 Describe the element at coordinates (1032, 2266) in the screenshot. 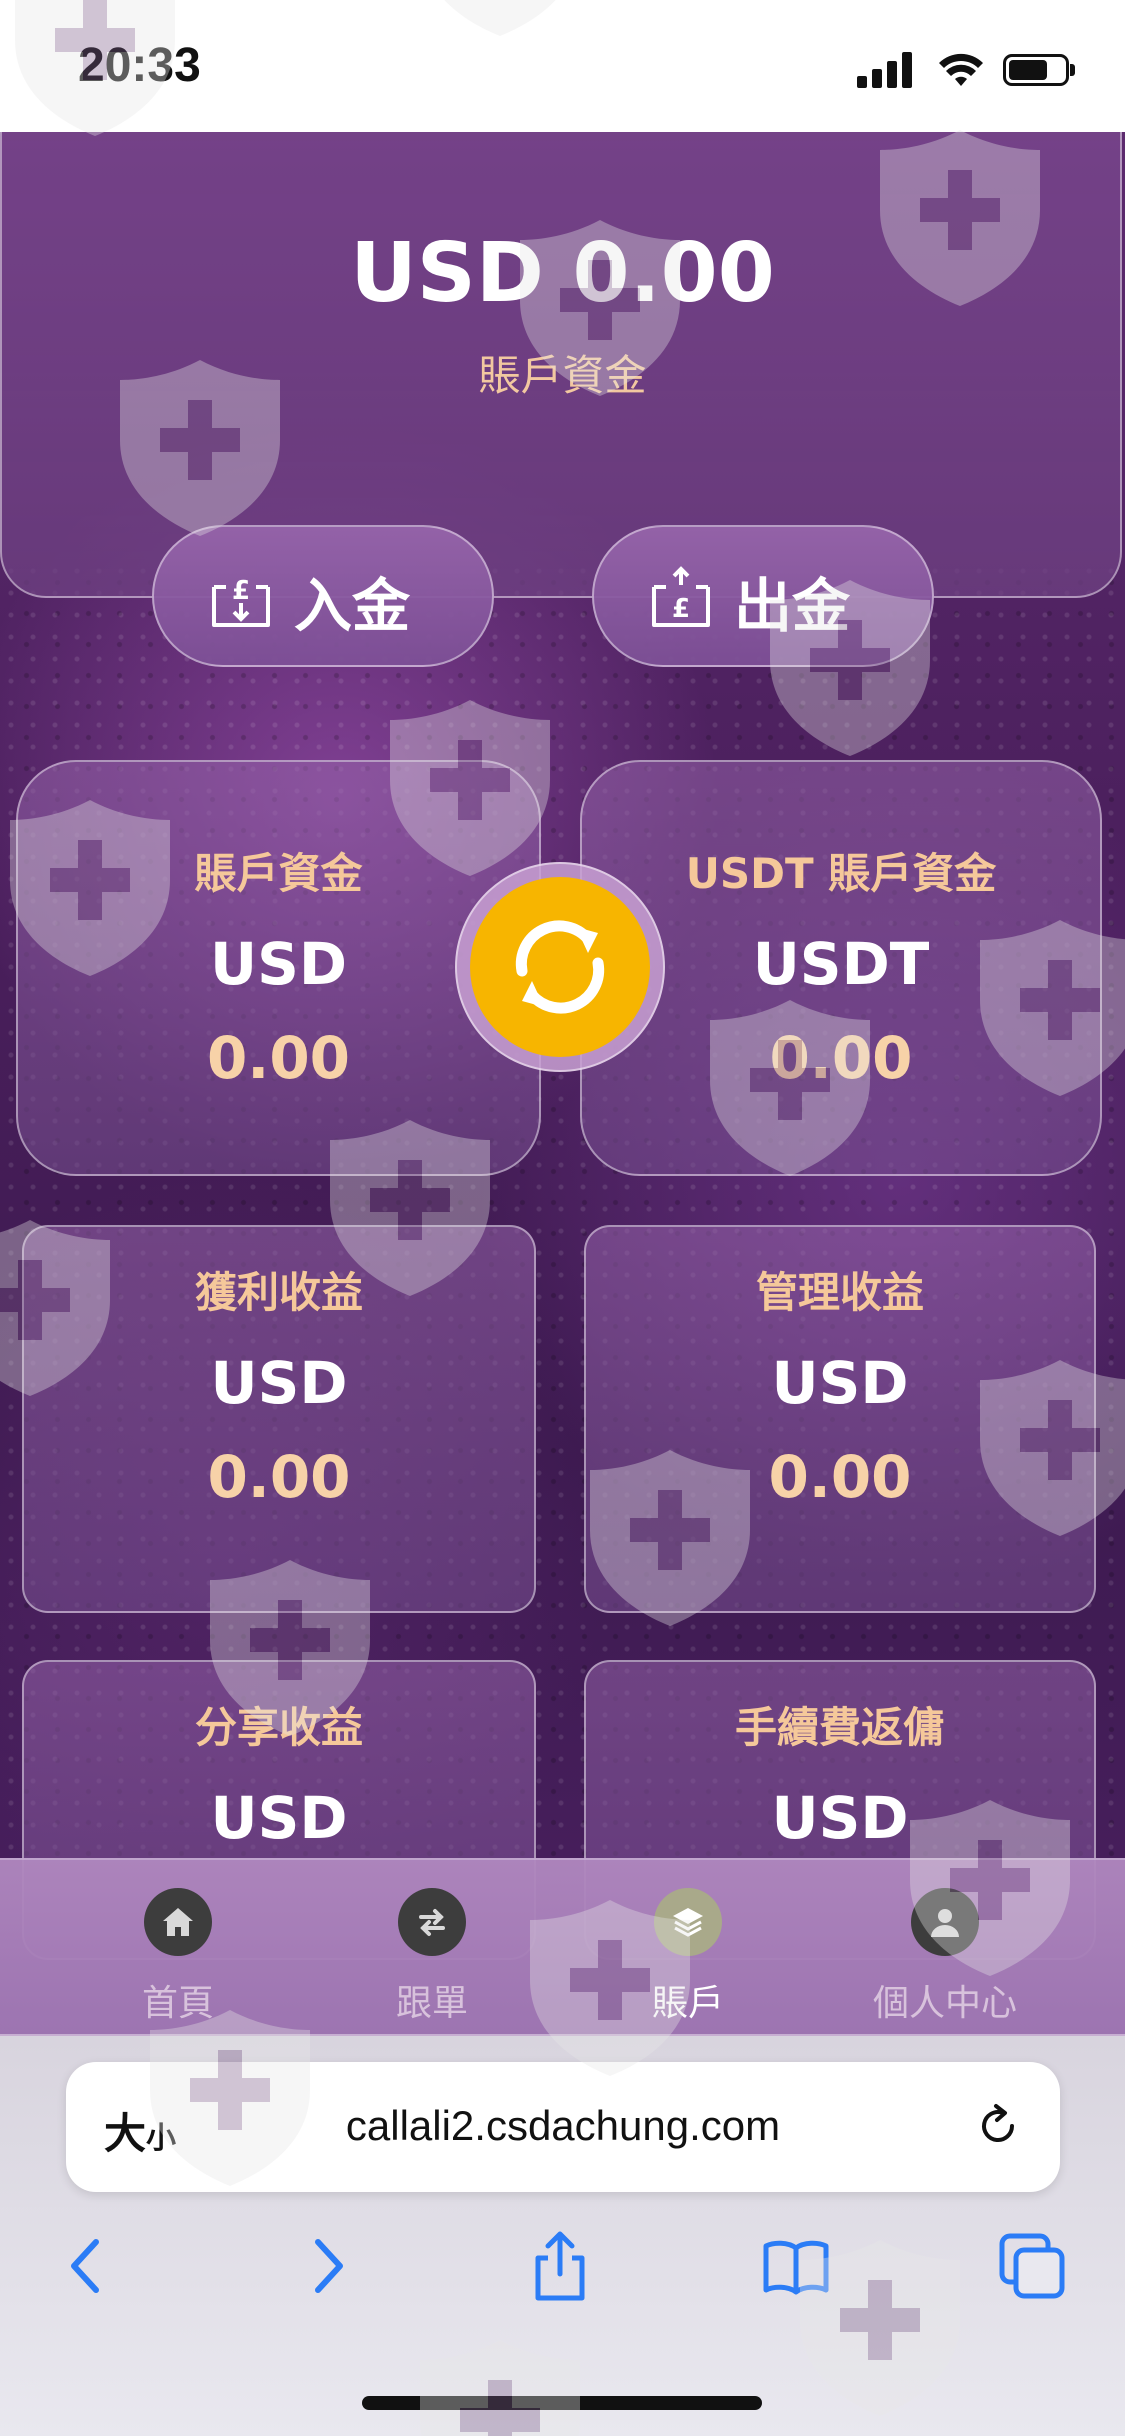

I see `tabs-icon` at that location.